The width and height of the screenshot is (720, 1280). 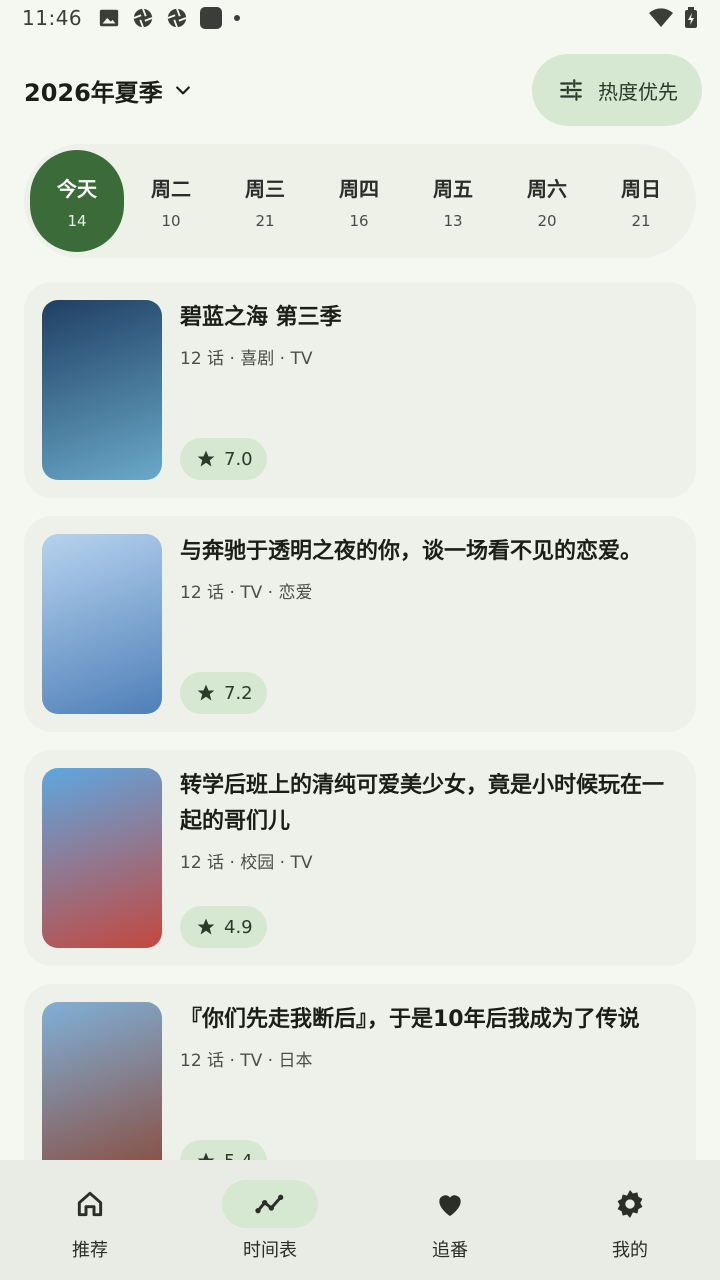 What do you see at coordinates (90, 1220) in the screenshot?
I see `nav-recommend: 推荐` at bounding box center [90, 1220].